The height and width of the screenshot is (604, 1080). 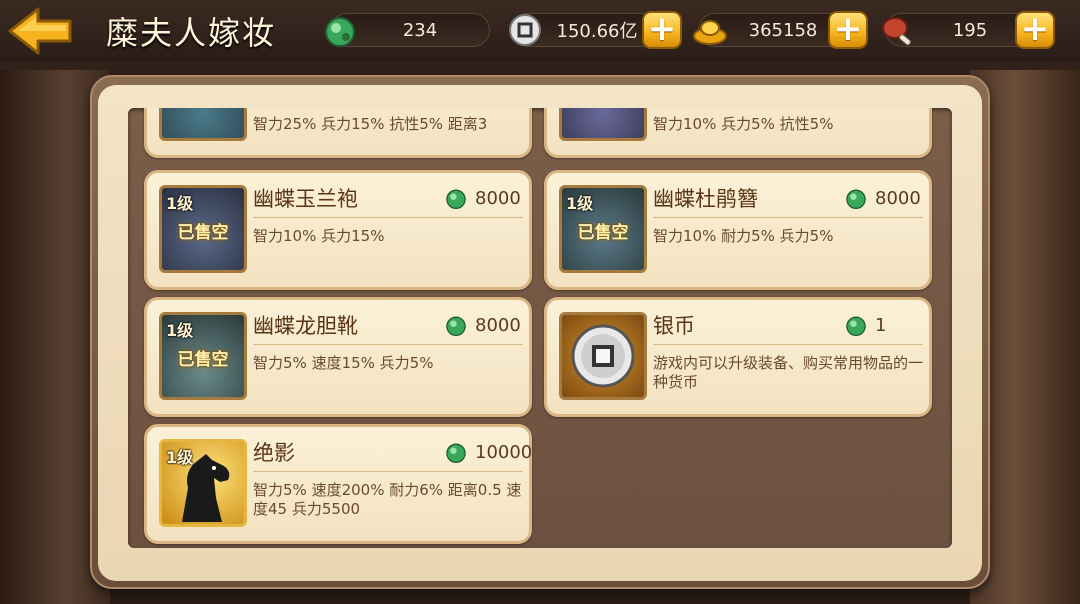 I want to click on add-food-button: +, so click(x=1035, y=30).